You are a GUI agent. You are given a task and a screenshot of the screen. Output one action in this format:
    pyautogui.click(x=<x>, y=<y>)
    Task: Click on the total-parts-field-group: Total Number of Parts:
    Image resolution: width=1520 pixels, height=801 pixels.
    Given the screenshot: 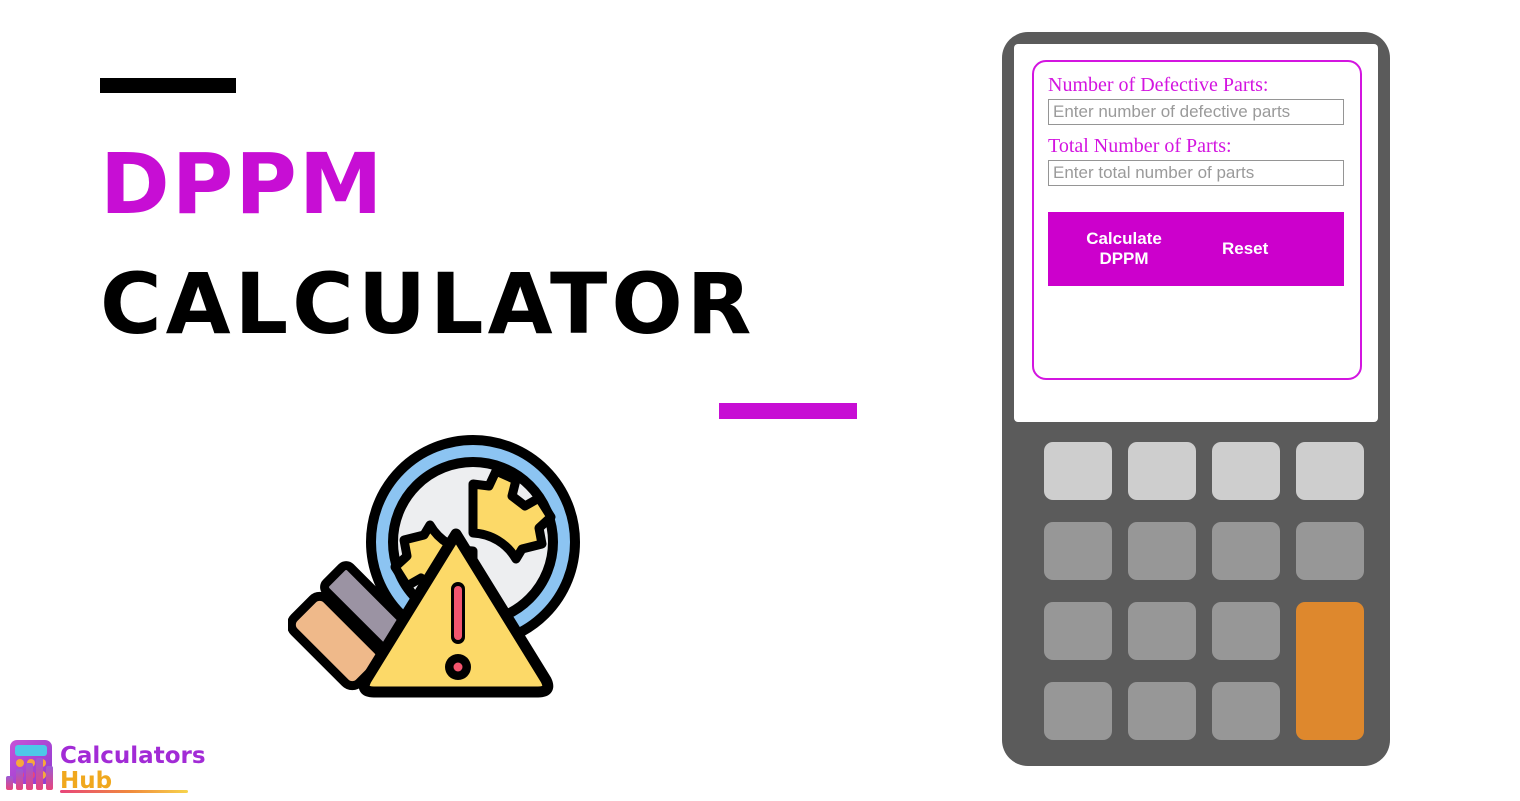 What is the action you would take?
    pyautogui.click(x=1197, y=160)
    